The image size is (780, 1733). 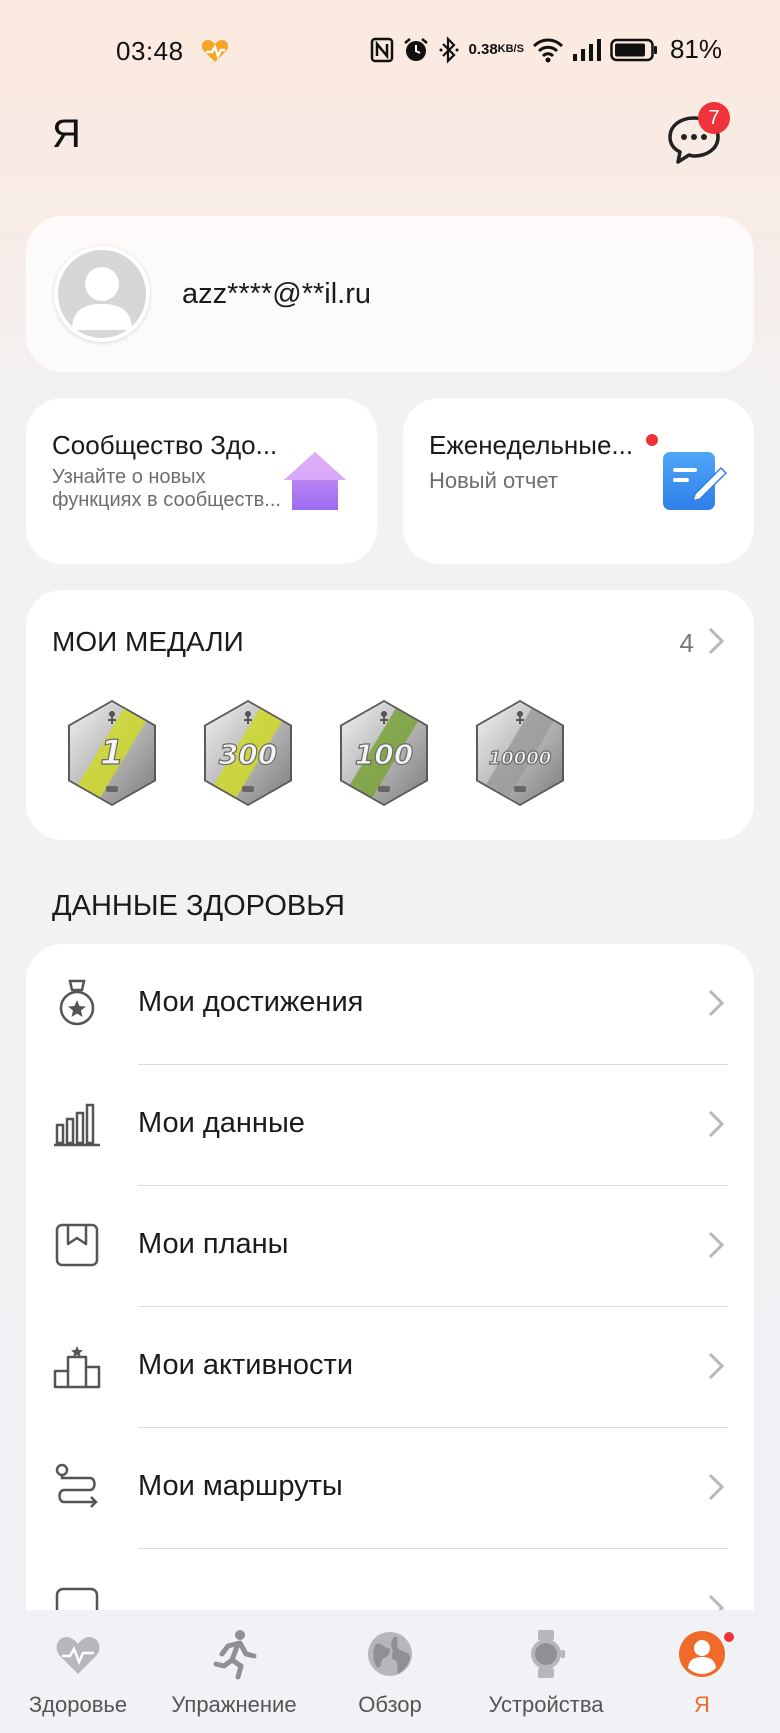 What do you see at coordinates (234, 1704) in the screenshot?
I see `nav-label: Упражнение` at bounding box center [234, 1704].